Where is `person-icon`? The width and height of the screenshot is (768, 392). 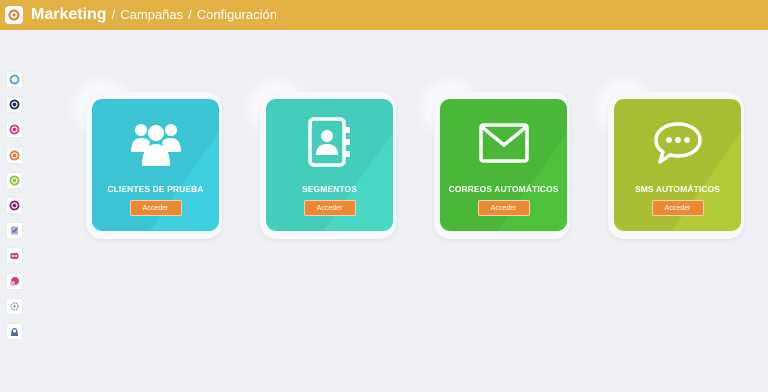 person-icon is located at coordinates (14, 331).